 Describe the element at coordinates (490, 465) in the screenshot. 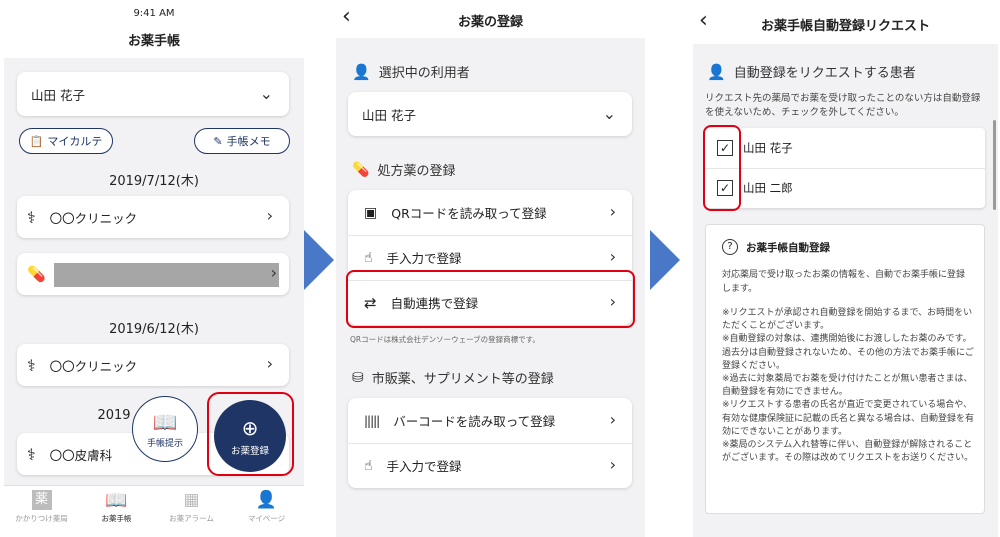

I see `manual-register-item: ☝ 手入力で登録 ›` at that location.